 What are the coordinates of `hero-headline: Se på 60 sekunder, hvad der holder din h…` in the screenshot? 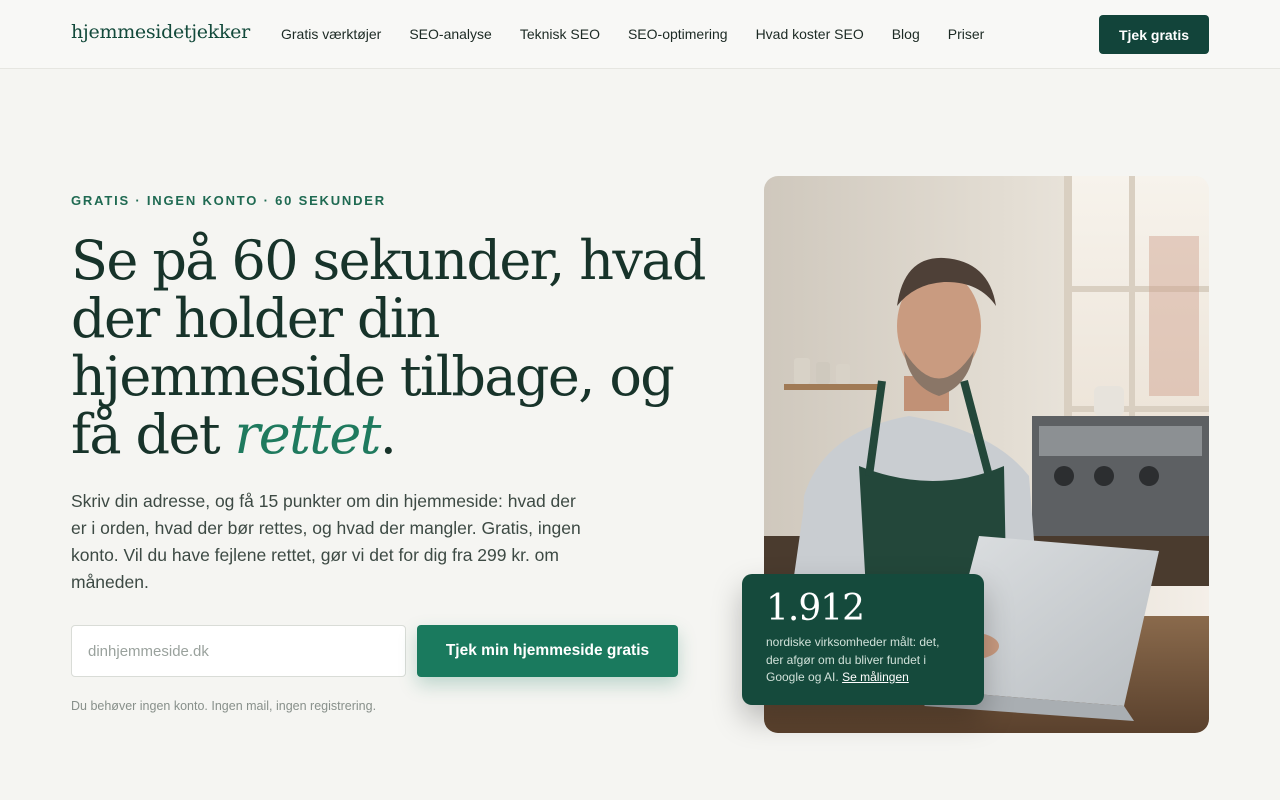 It's located at (391, 348).